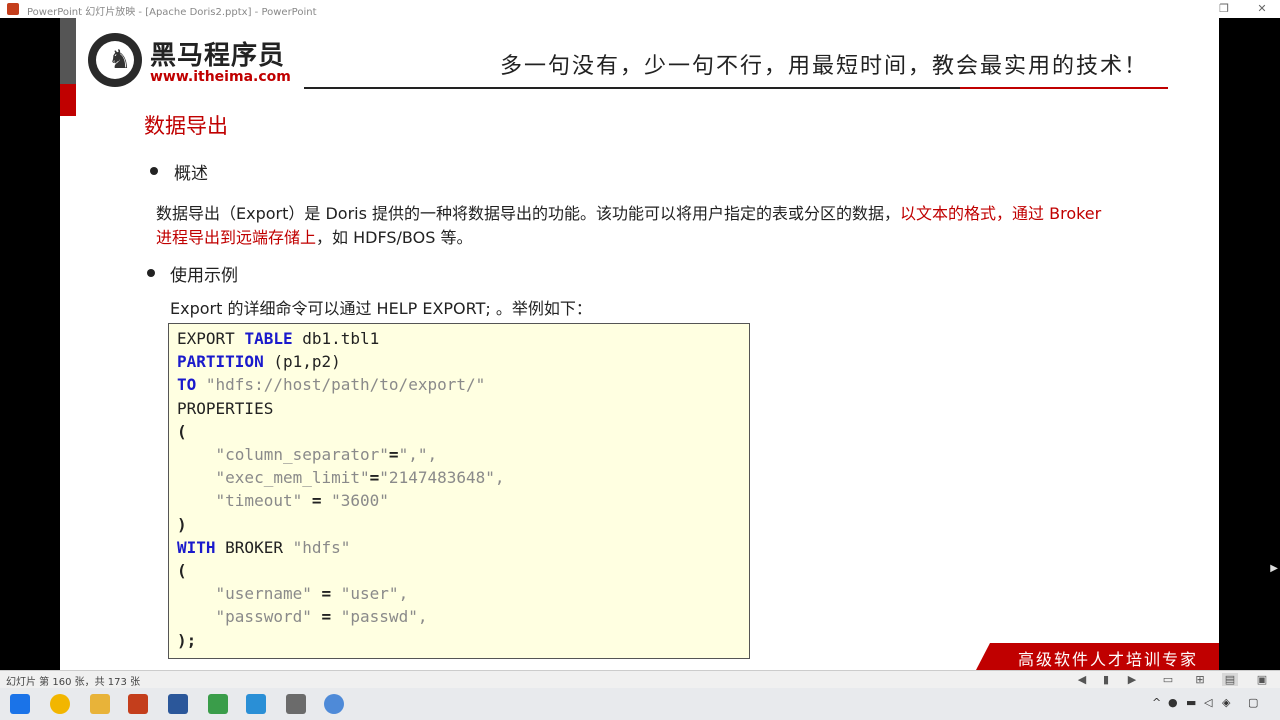 The image size is (1280, 720). Describe the element at coordinates (220, 77) in the screenshot. I see `logo-url-text: www.itheima.com` at that location.